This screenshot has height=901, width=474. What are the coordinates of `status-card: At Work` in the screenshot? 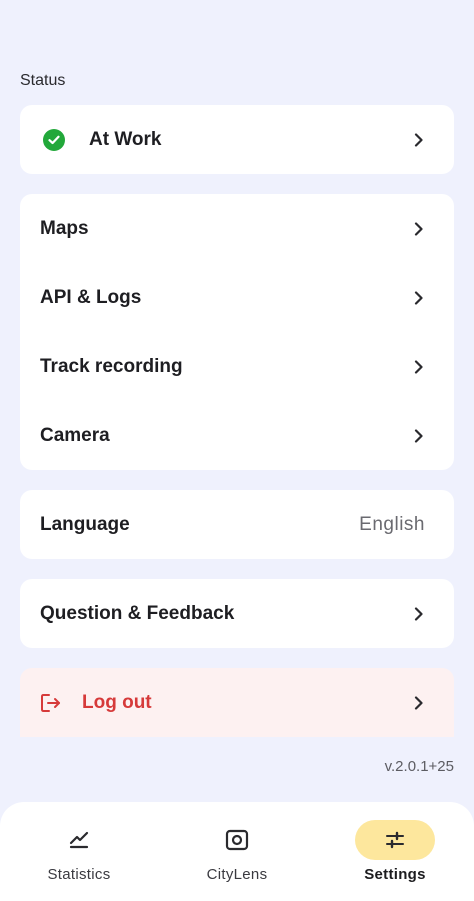 It's located at (237, 139).